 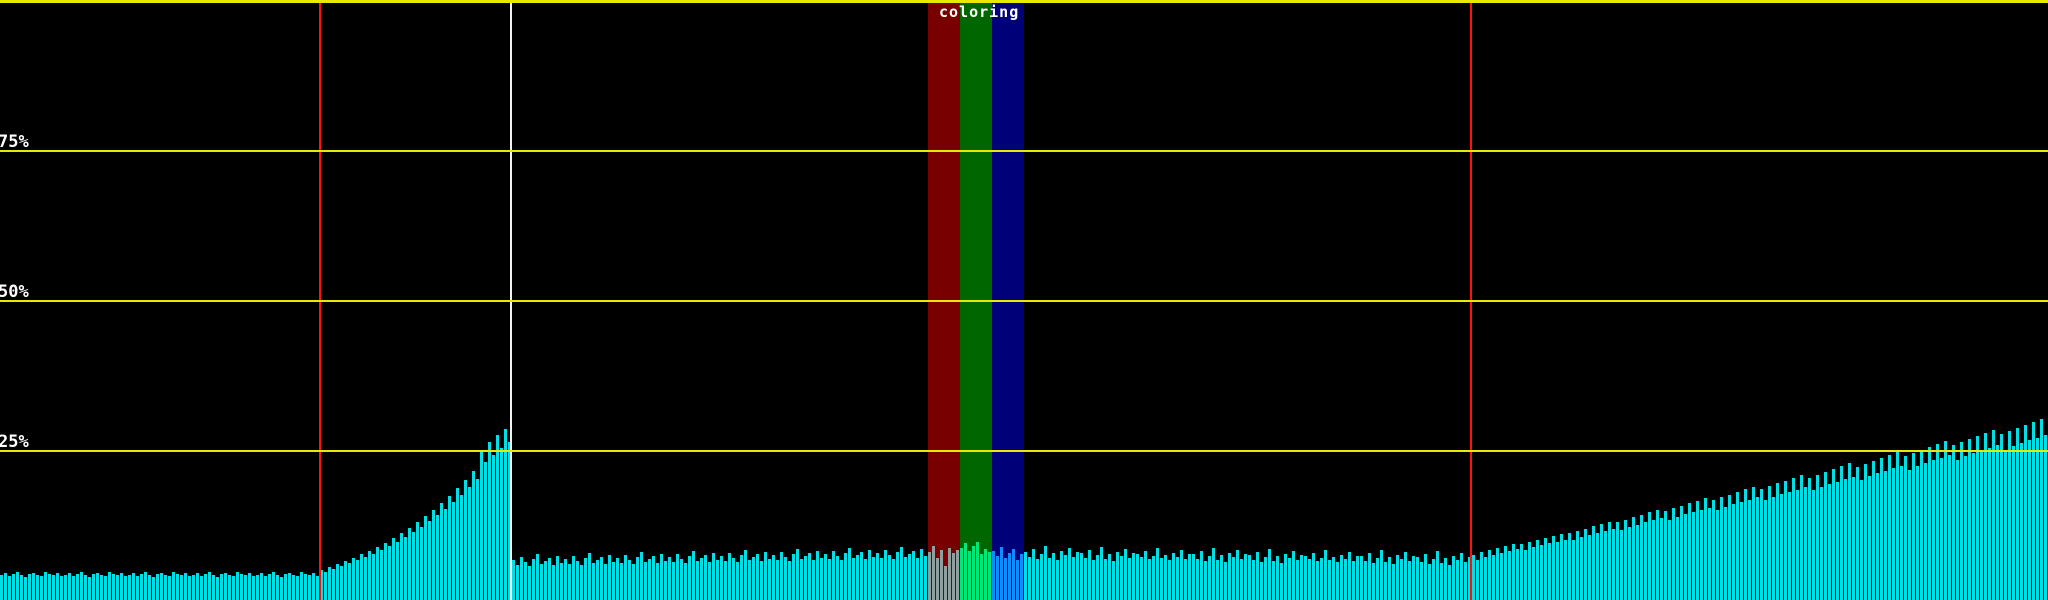 What do you see at coordinates (1024, 1) in the screenshot?
I see `gridline-y0` at bounding box center [1024, 1].